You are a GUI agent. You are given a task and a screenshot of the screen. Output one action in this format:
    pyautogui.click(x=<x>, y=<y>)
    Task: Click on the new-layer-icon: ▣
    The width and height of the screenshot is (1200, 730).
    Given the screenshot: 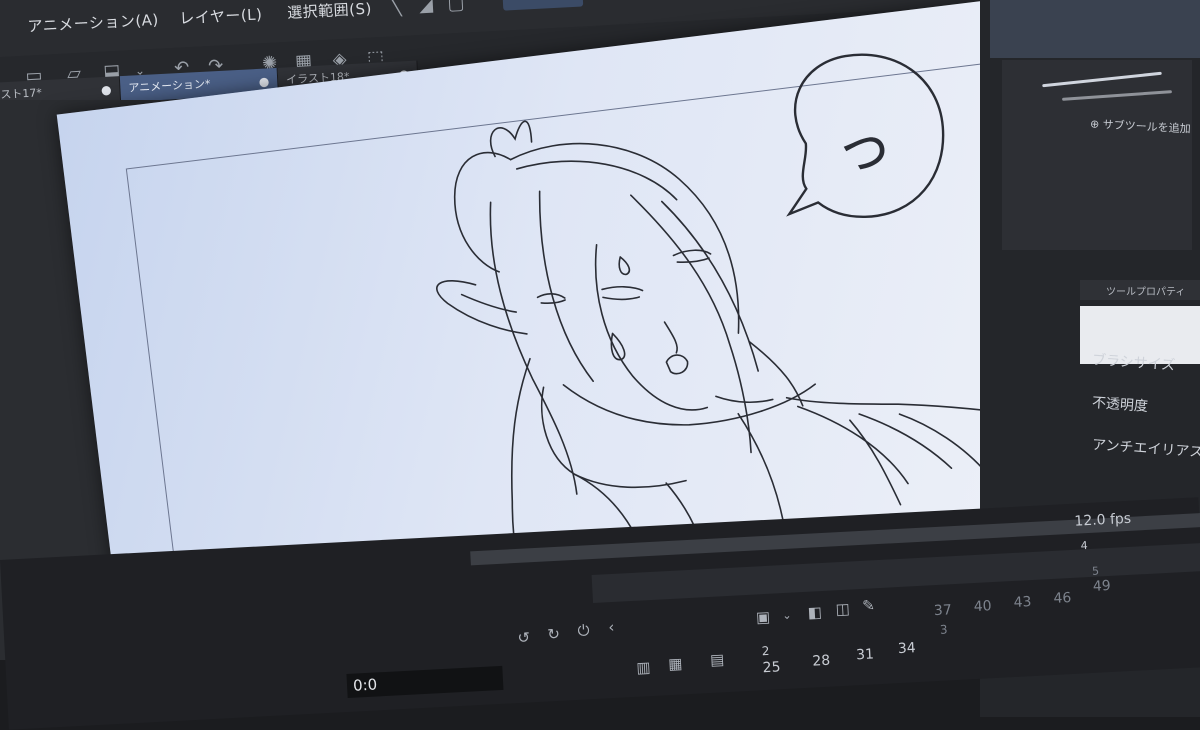 What is the action you would take?
    pyautogui.click(x=762, y=617)
    